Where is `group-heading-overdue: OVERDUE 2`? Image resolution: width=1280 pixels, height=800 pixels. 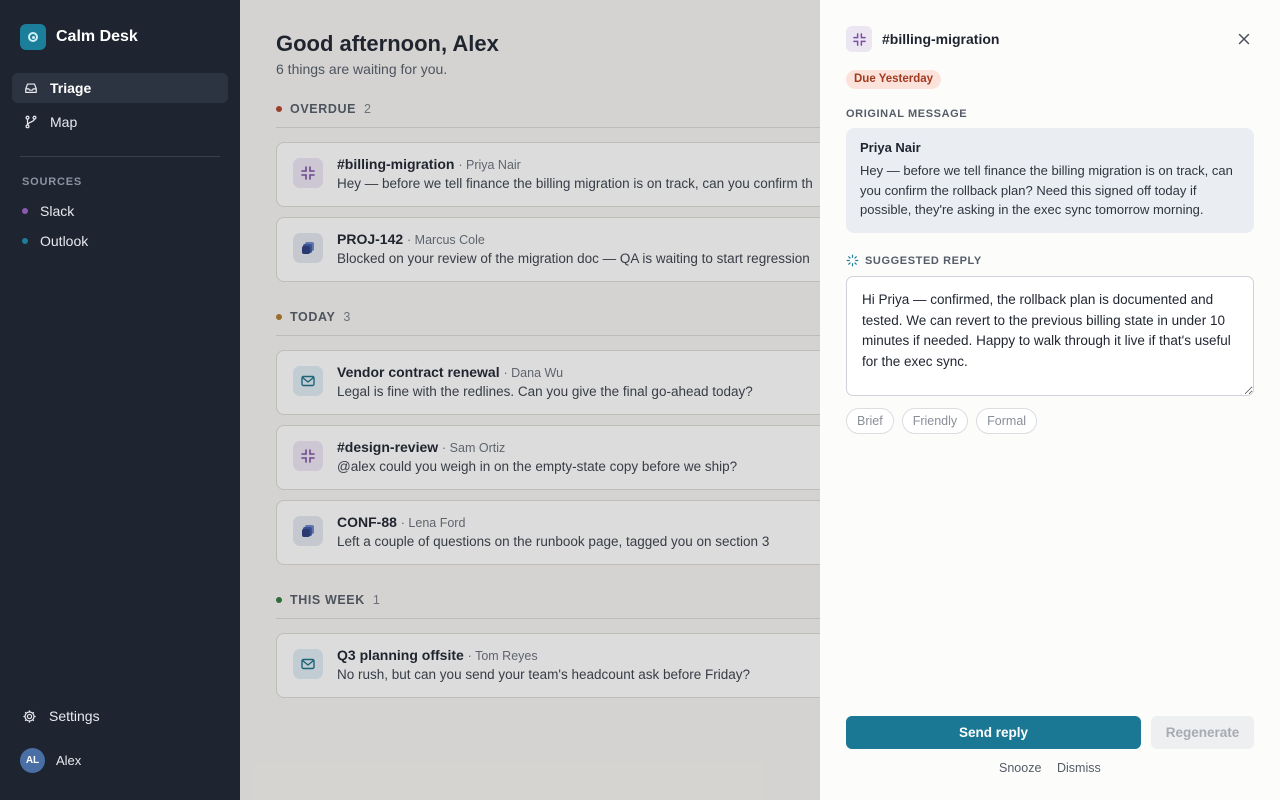 group-heading-overdue: OVERDUE 2 is located at coordinates (323, 109).